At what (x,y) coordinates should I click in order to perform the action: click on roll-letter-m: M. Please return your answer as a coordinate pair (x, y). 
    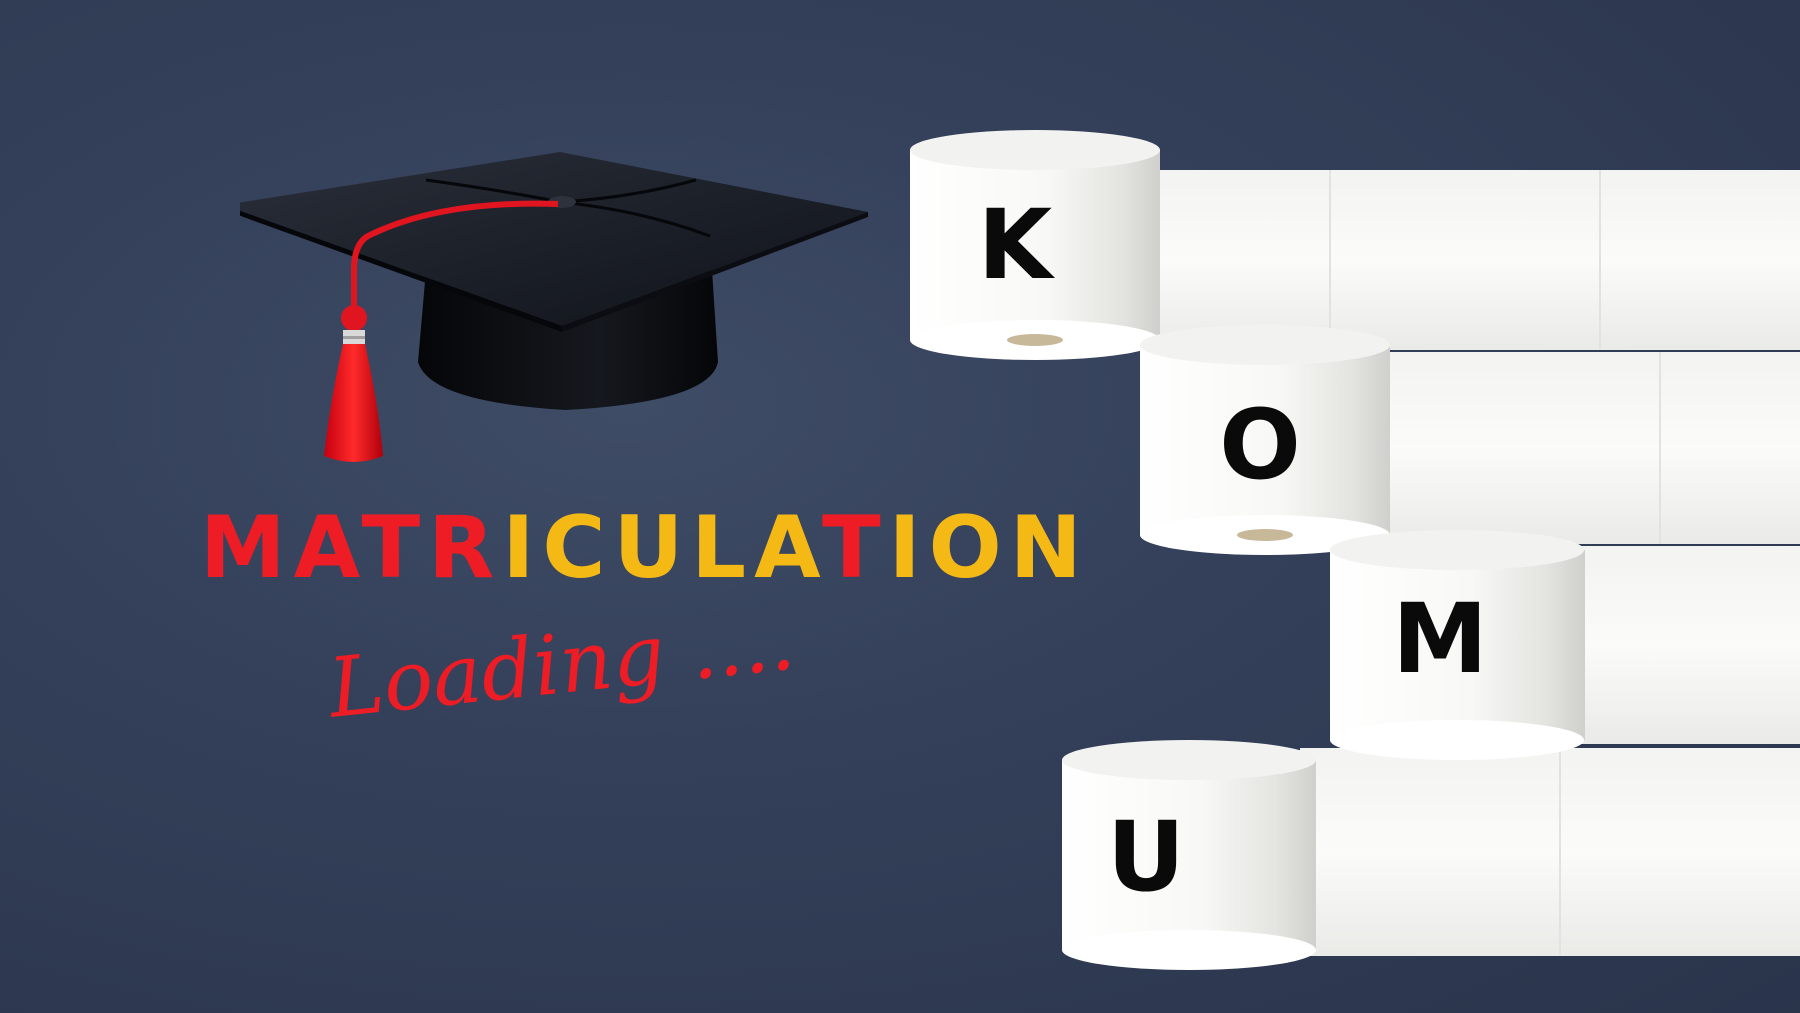
    Looking at the image, I should click on (1440, 639).